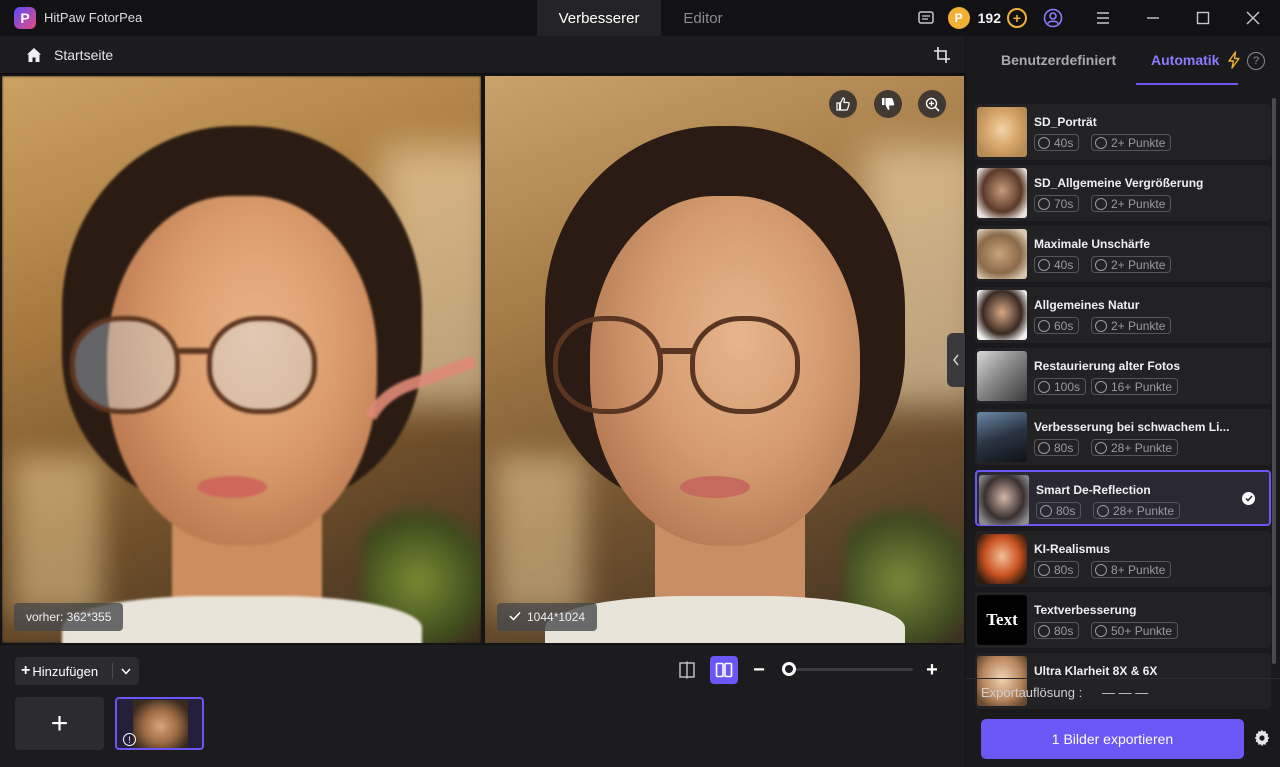 The height and width of the screenshot is (767, 1280). Describe the element at coordinates (942, 55) in the screenshot. I see `crop-icon` at that location.